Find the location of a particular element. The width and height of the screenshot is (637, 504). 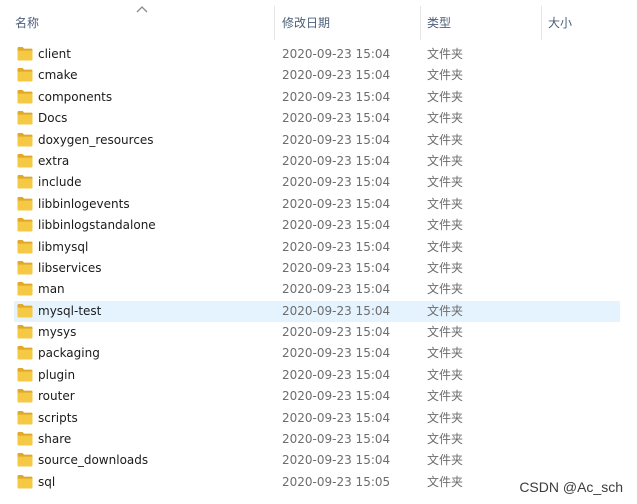

file-name: source_downloads is located at coordinates (93, 460).